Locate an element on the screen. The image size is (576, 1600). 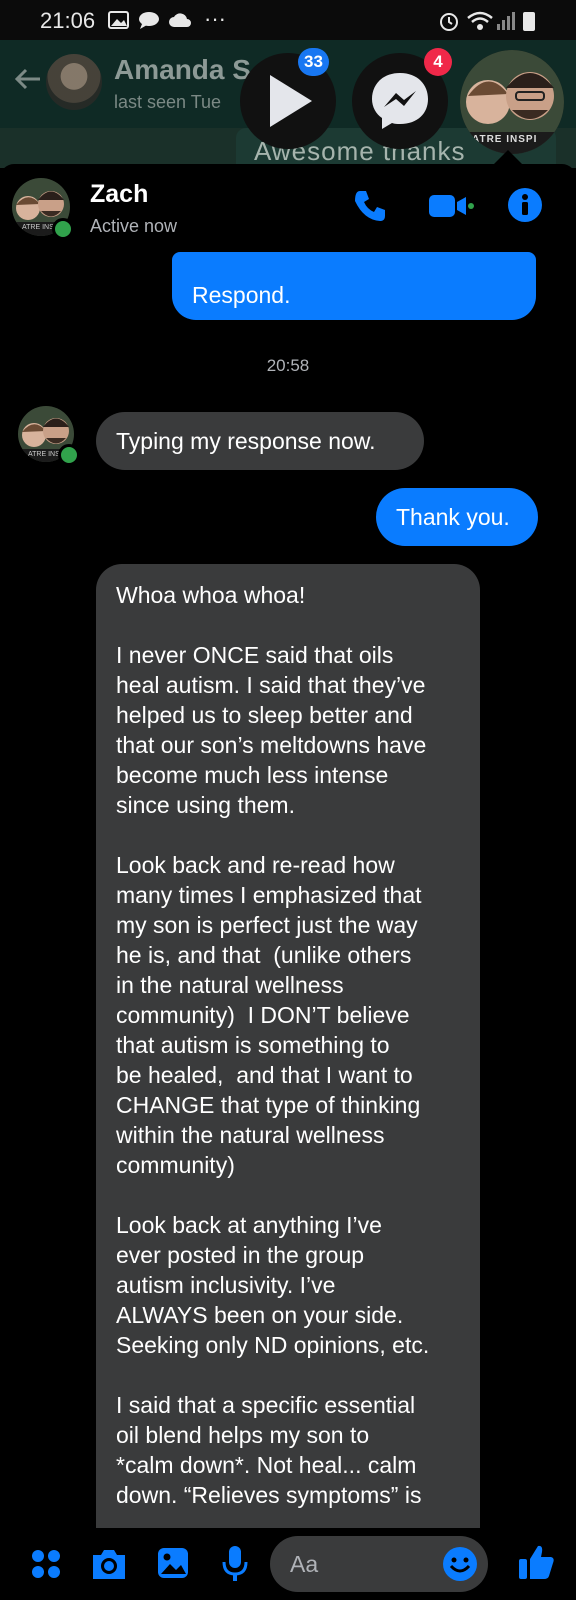
microphone-icon is located at coordinates (235, 1564).